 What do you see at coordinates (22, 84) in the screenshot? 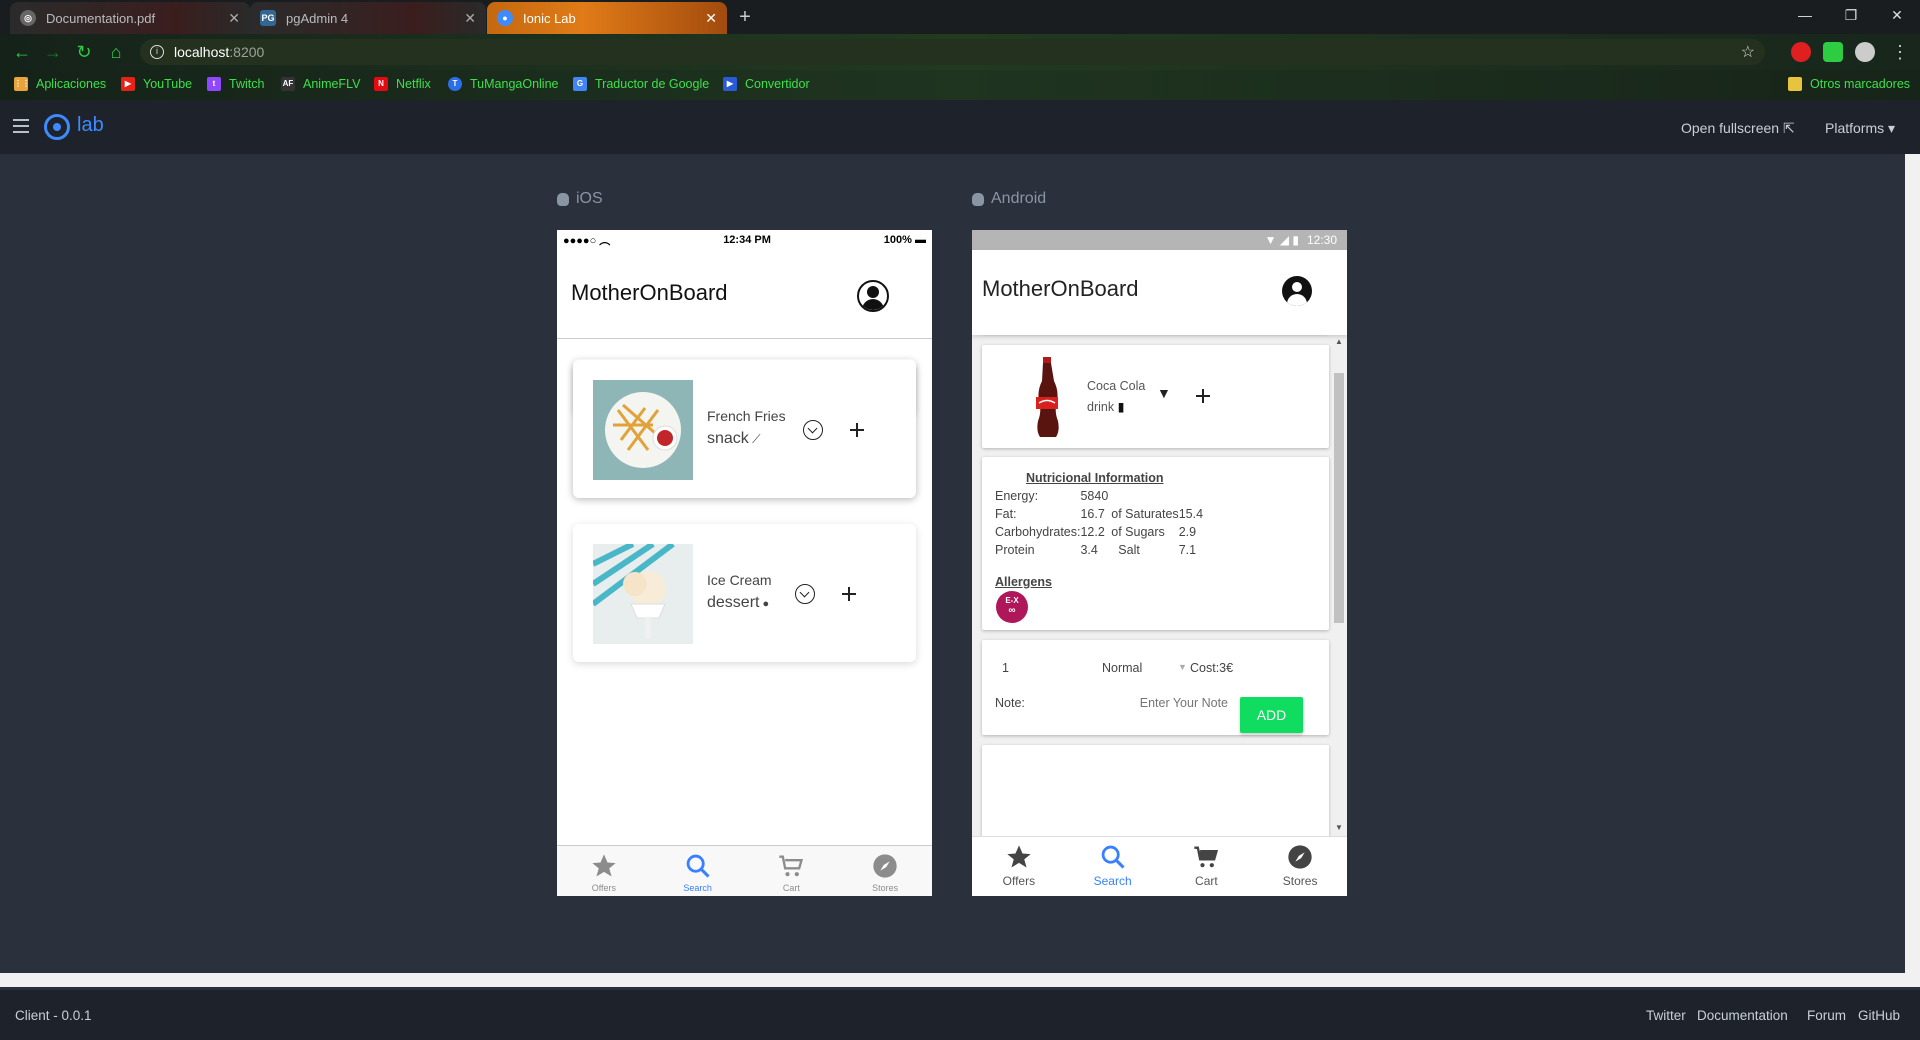
I see `apps-grid-icon: ⋮⋮` at bounding box center [22, 84].